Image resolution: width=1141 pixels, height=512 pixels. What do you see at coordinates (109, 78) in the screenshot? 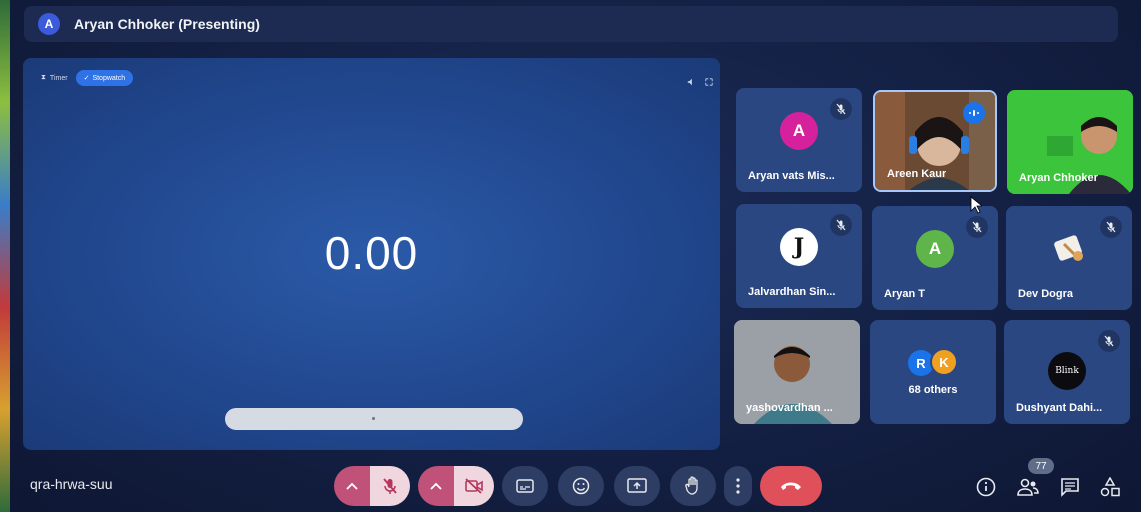
I see `tab-stopwatch-label: Stopwatch` at bounding box center [109, 78].